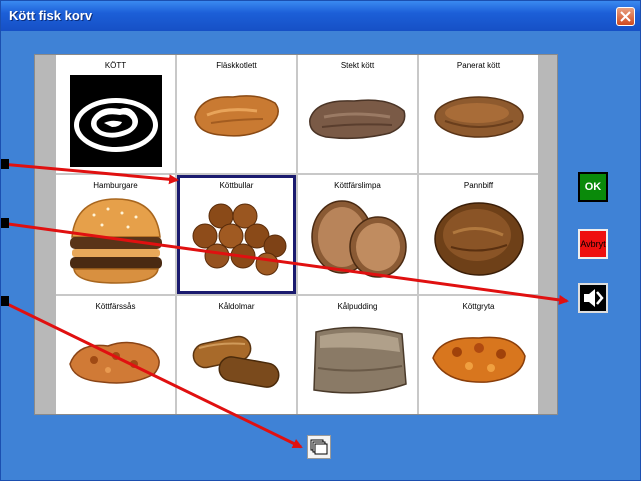 The image size is (641, 482). I want to click on pages-button, so click(319, 447).